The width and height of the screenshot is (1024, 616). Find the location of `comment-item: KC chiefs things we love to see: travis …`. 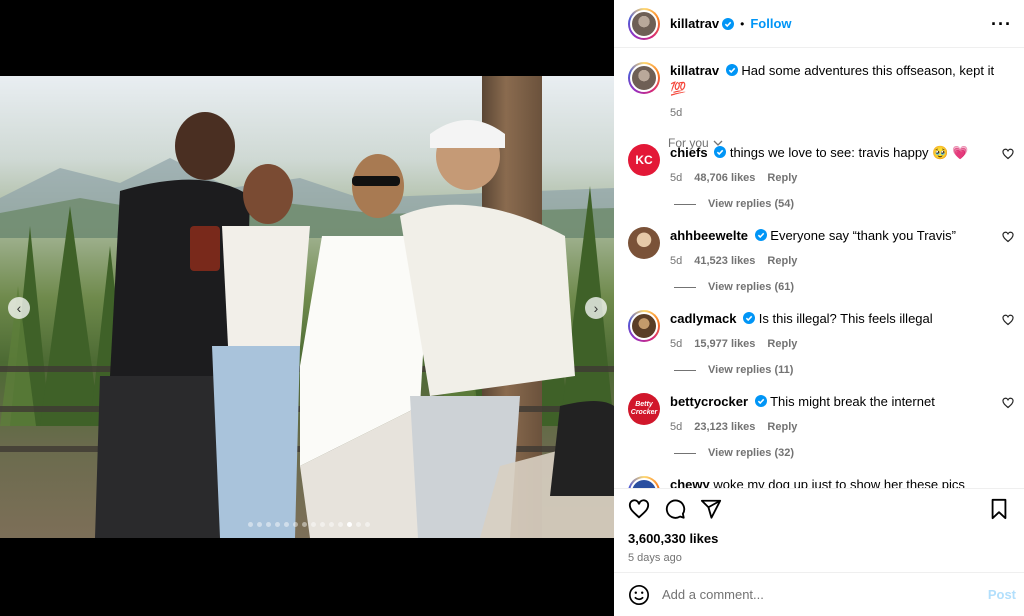

comment-item: KC chiefs things we love to see: travis … is located at coordinates (819, 165).